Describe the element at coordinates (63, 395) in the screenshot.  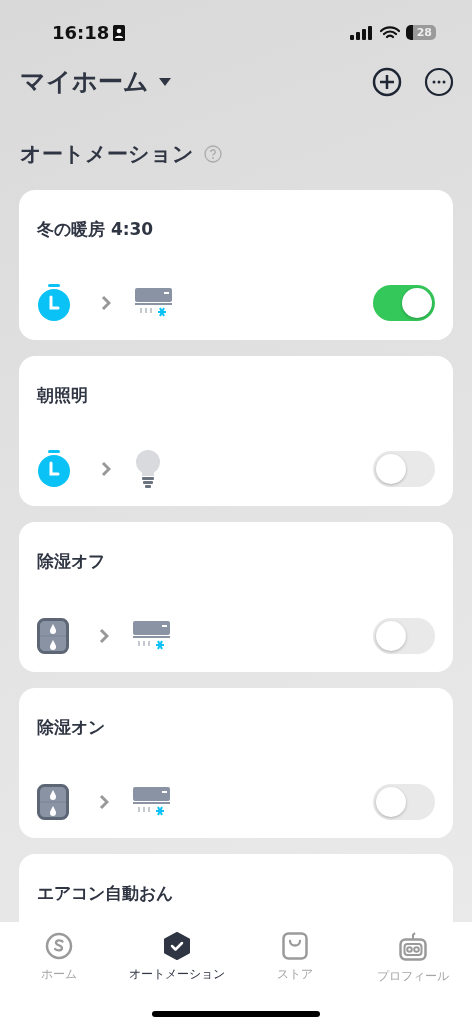
I see `automation-title: 朝照明` at that location.